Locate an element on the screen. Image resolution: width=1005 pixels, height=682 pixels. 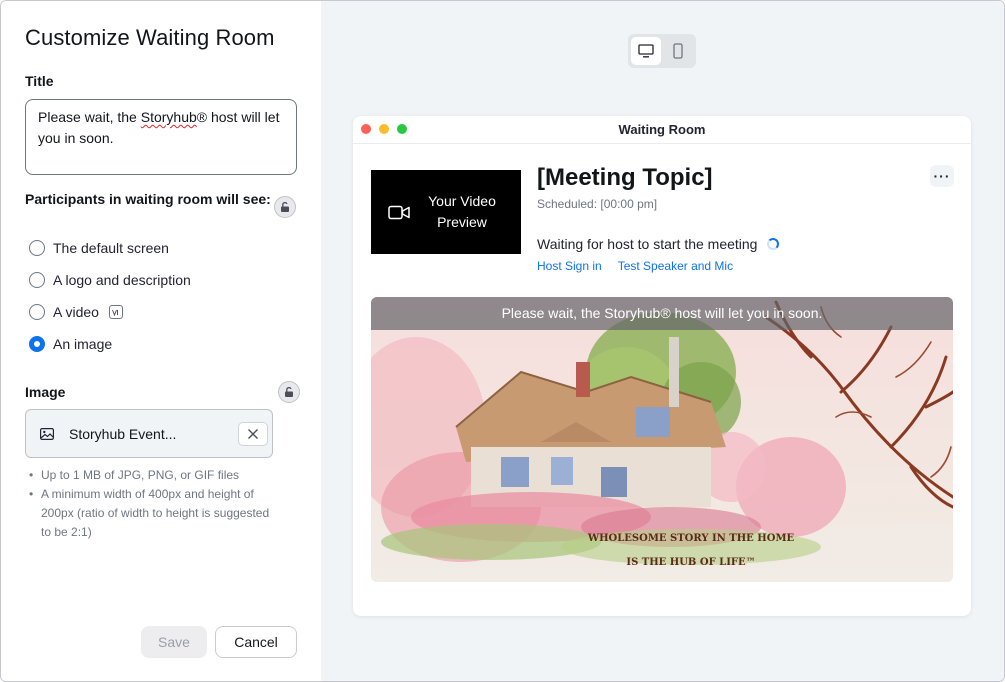
video-preview-label: Your Video Preview is located at coordinates (462, 211).